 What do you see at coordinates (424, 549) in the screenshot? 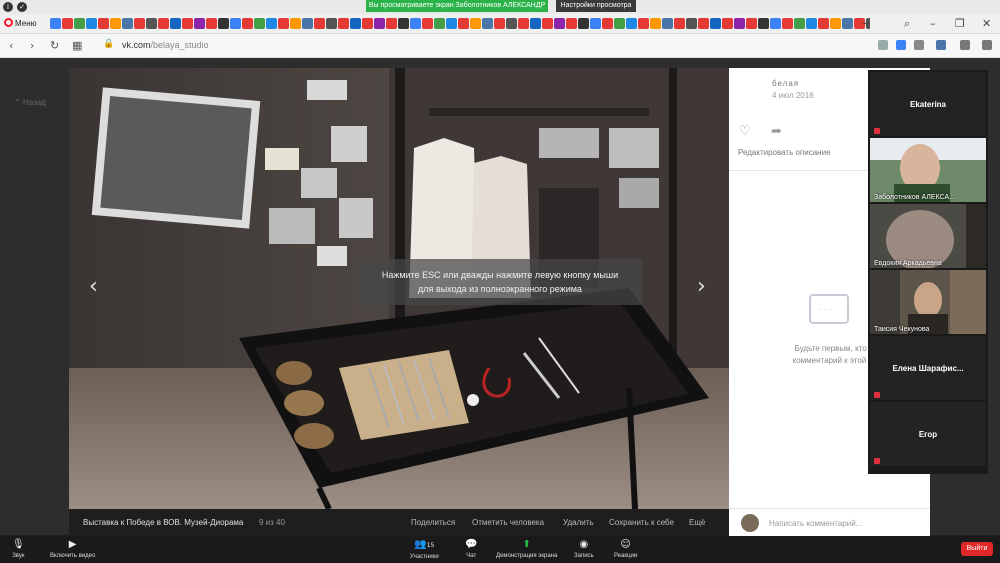
I see `participants-button: 👥15 Участники` at bounding box center [424, 549].